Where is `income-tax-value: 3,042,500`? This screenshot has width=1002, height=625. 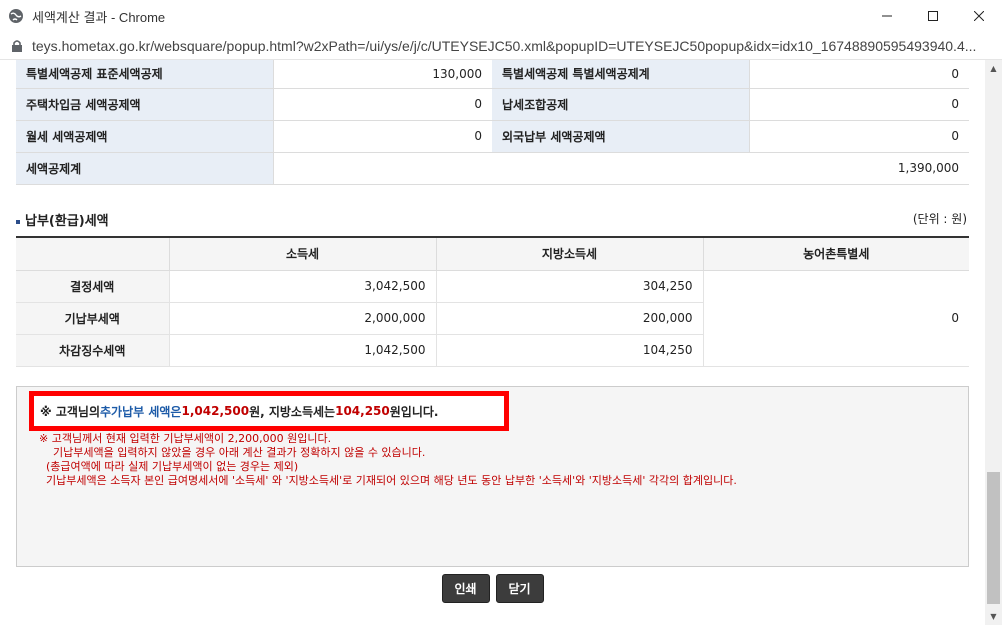
income-tax-value: 3,042,500 is located at coordinates (302, 286).